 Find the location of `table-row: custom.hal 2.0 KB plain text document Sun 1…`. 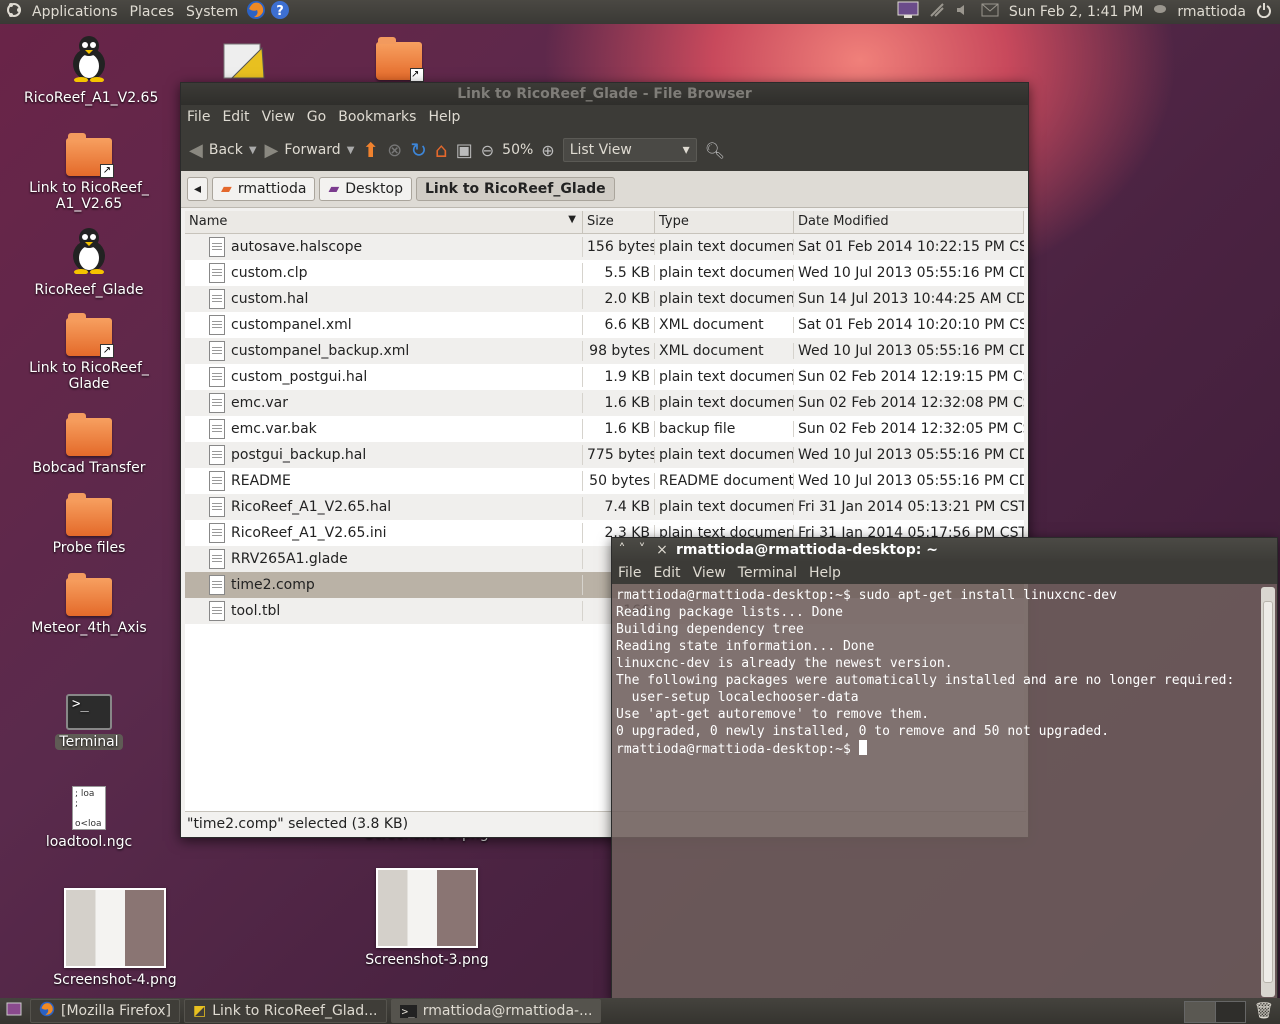

table-row: custom.hal 2.0 KB plain text document Sun 1… is located at coordinates (604, 299).